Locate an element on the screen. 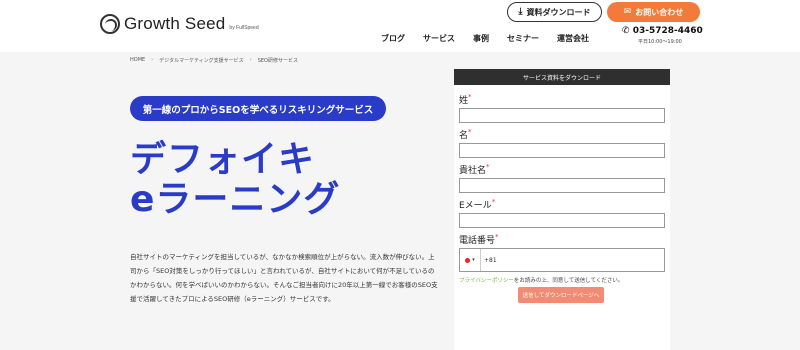 This screenshot has height=350, width=800. download-label: 資料ダウンロード is located at coordinates (558, 12).